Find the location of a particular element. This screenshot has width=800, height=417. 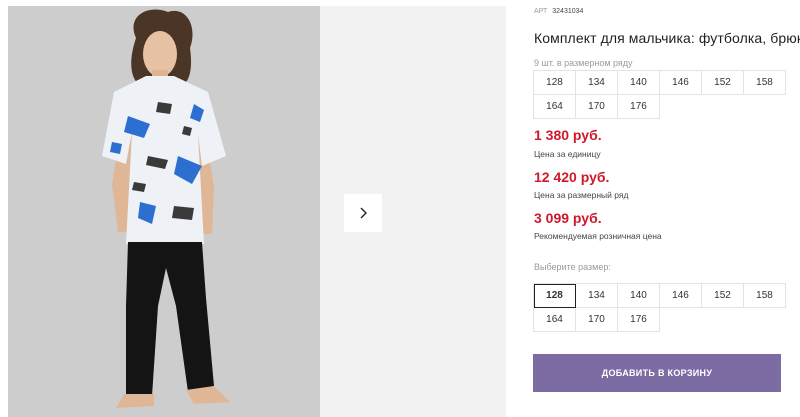

size-run-price-note: Цена за размерный ряд is located at coordinates (581, 195).